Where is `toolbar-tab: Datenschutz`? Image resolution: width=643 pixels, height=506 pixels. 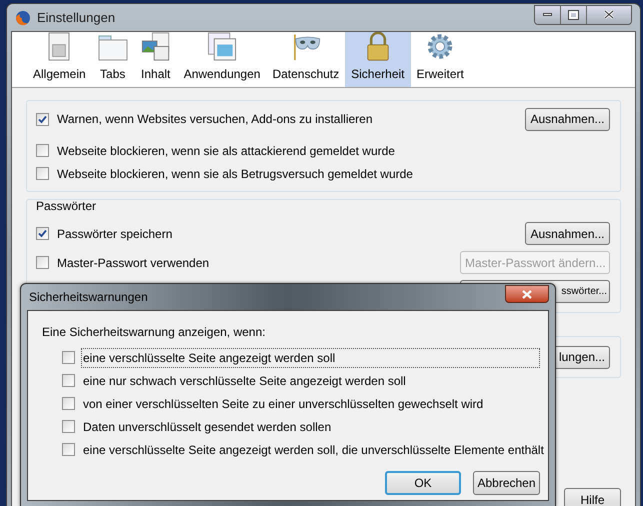
toolbar-tab: Datenschutz is located at coordinates (306, 59).